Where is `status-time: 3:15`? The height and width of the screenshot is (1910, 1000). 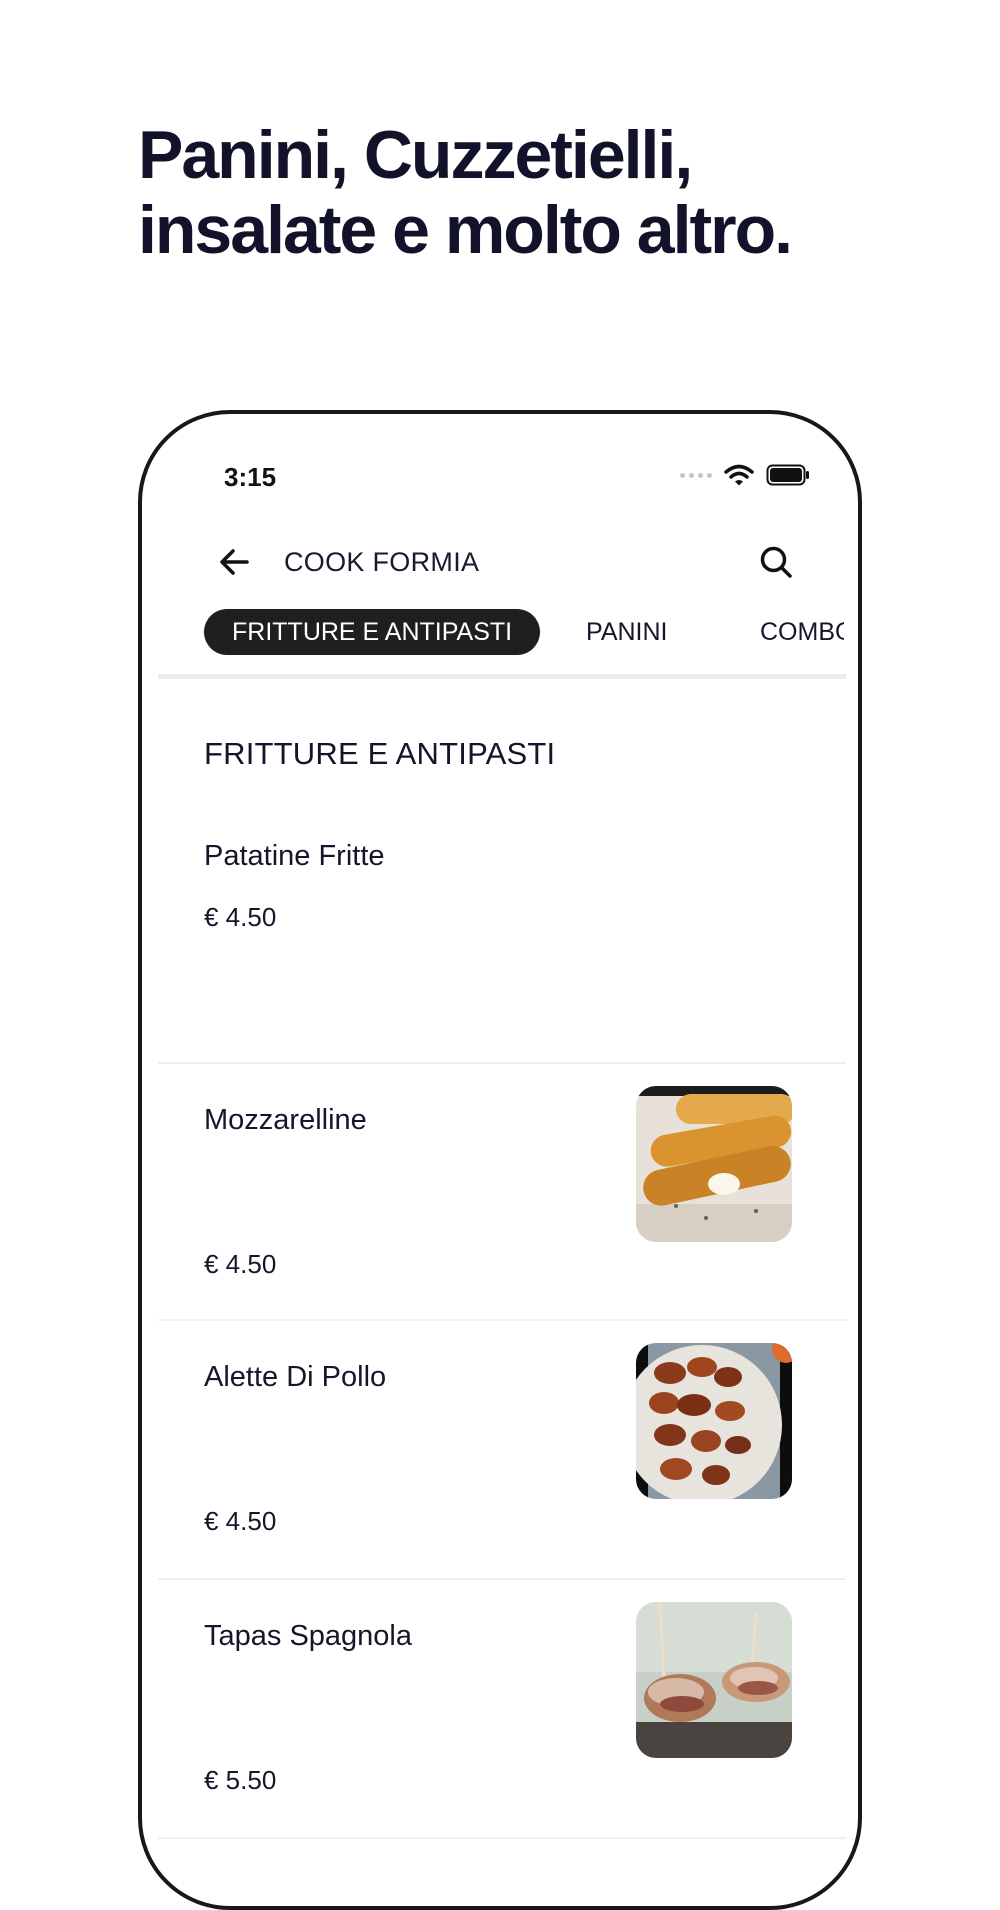 status-time: 3:15 is located at coordinates (250, 477).